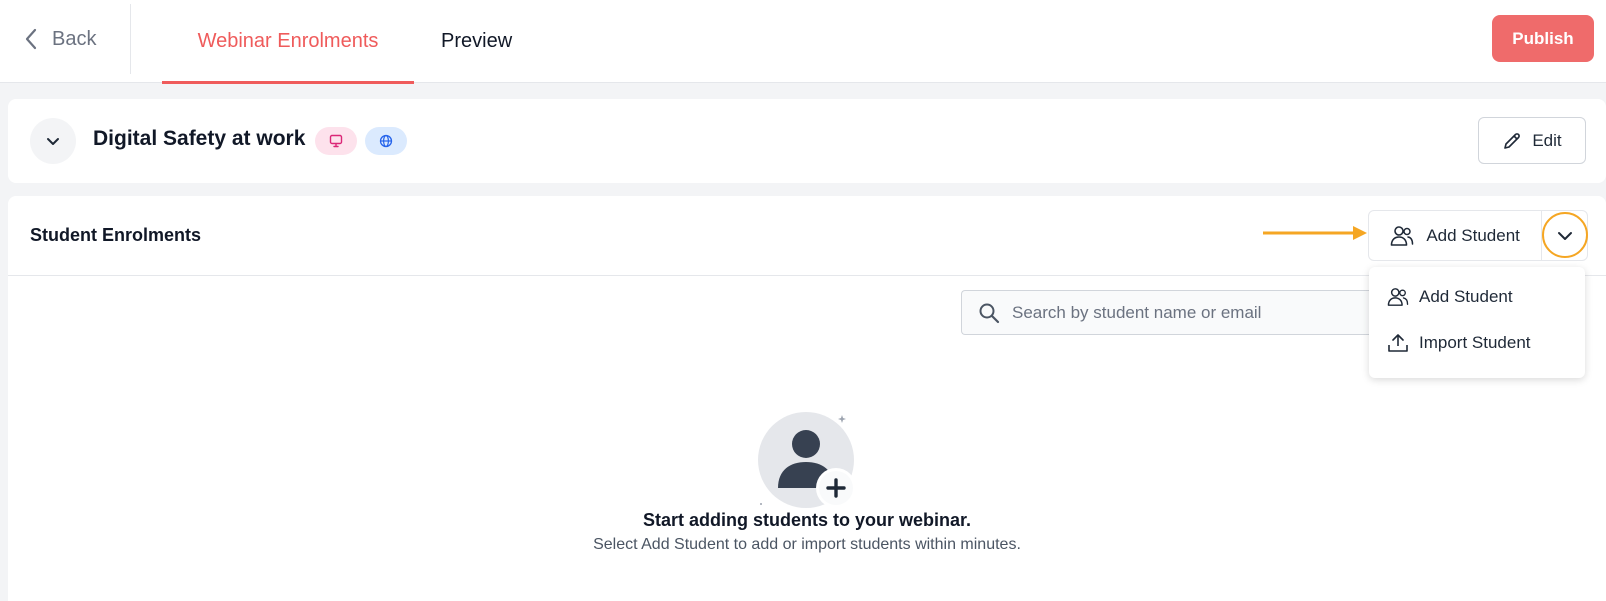 This screenshot has width=1606, height=601. I want to click on add-student-label: Add Student, so click(1473, 235).